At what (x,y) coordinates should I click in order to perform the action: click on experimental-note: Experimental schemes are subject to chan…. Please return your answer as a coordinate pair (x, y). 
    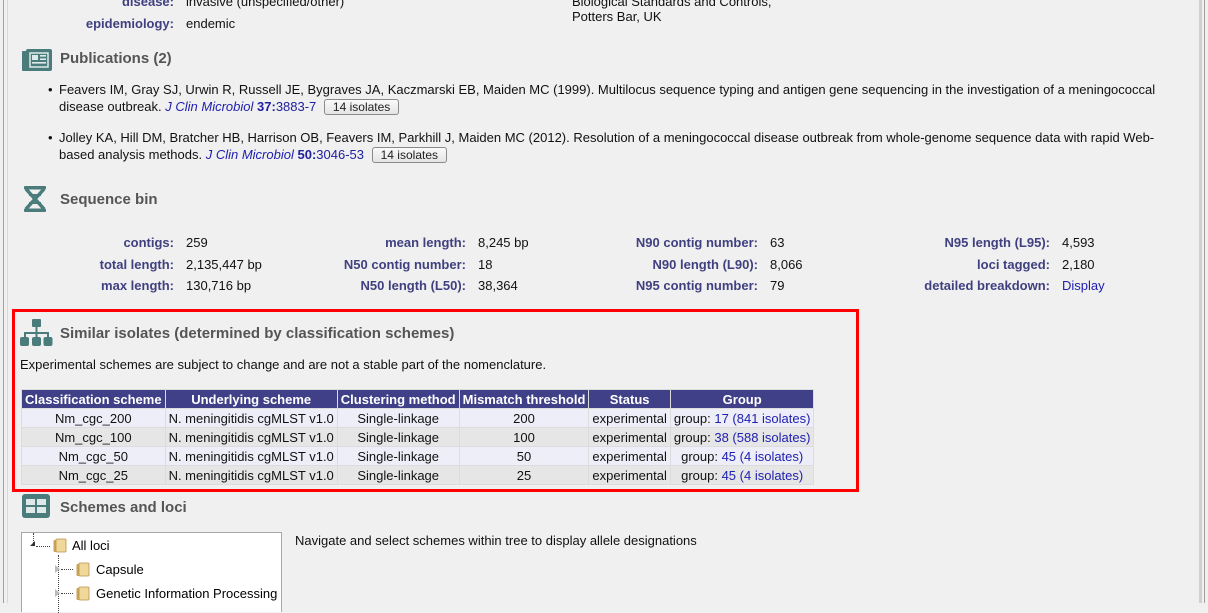
    Looking at the image, I should click on (283, 364).